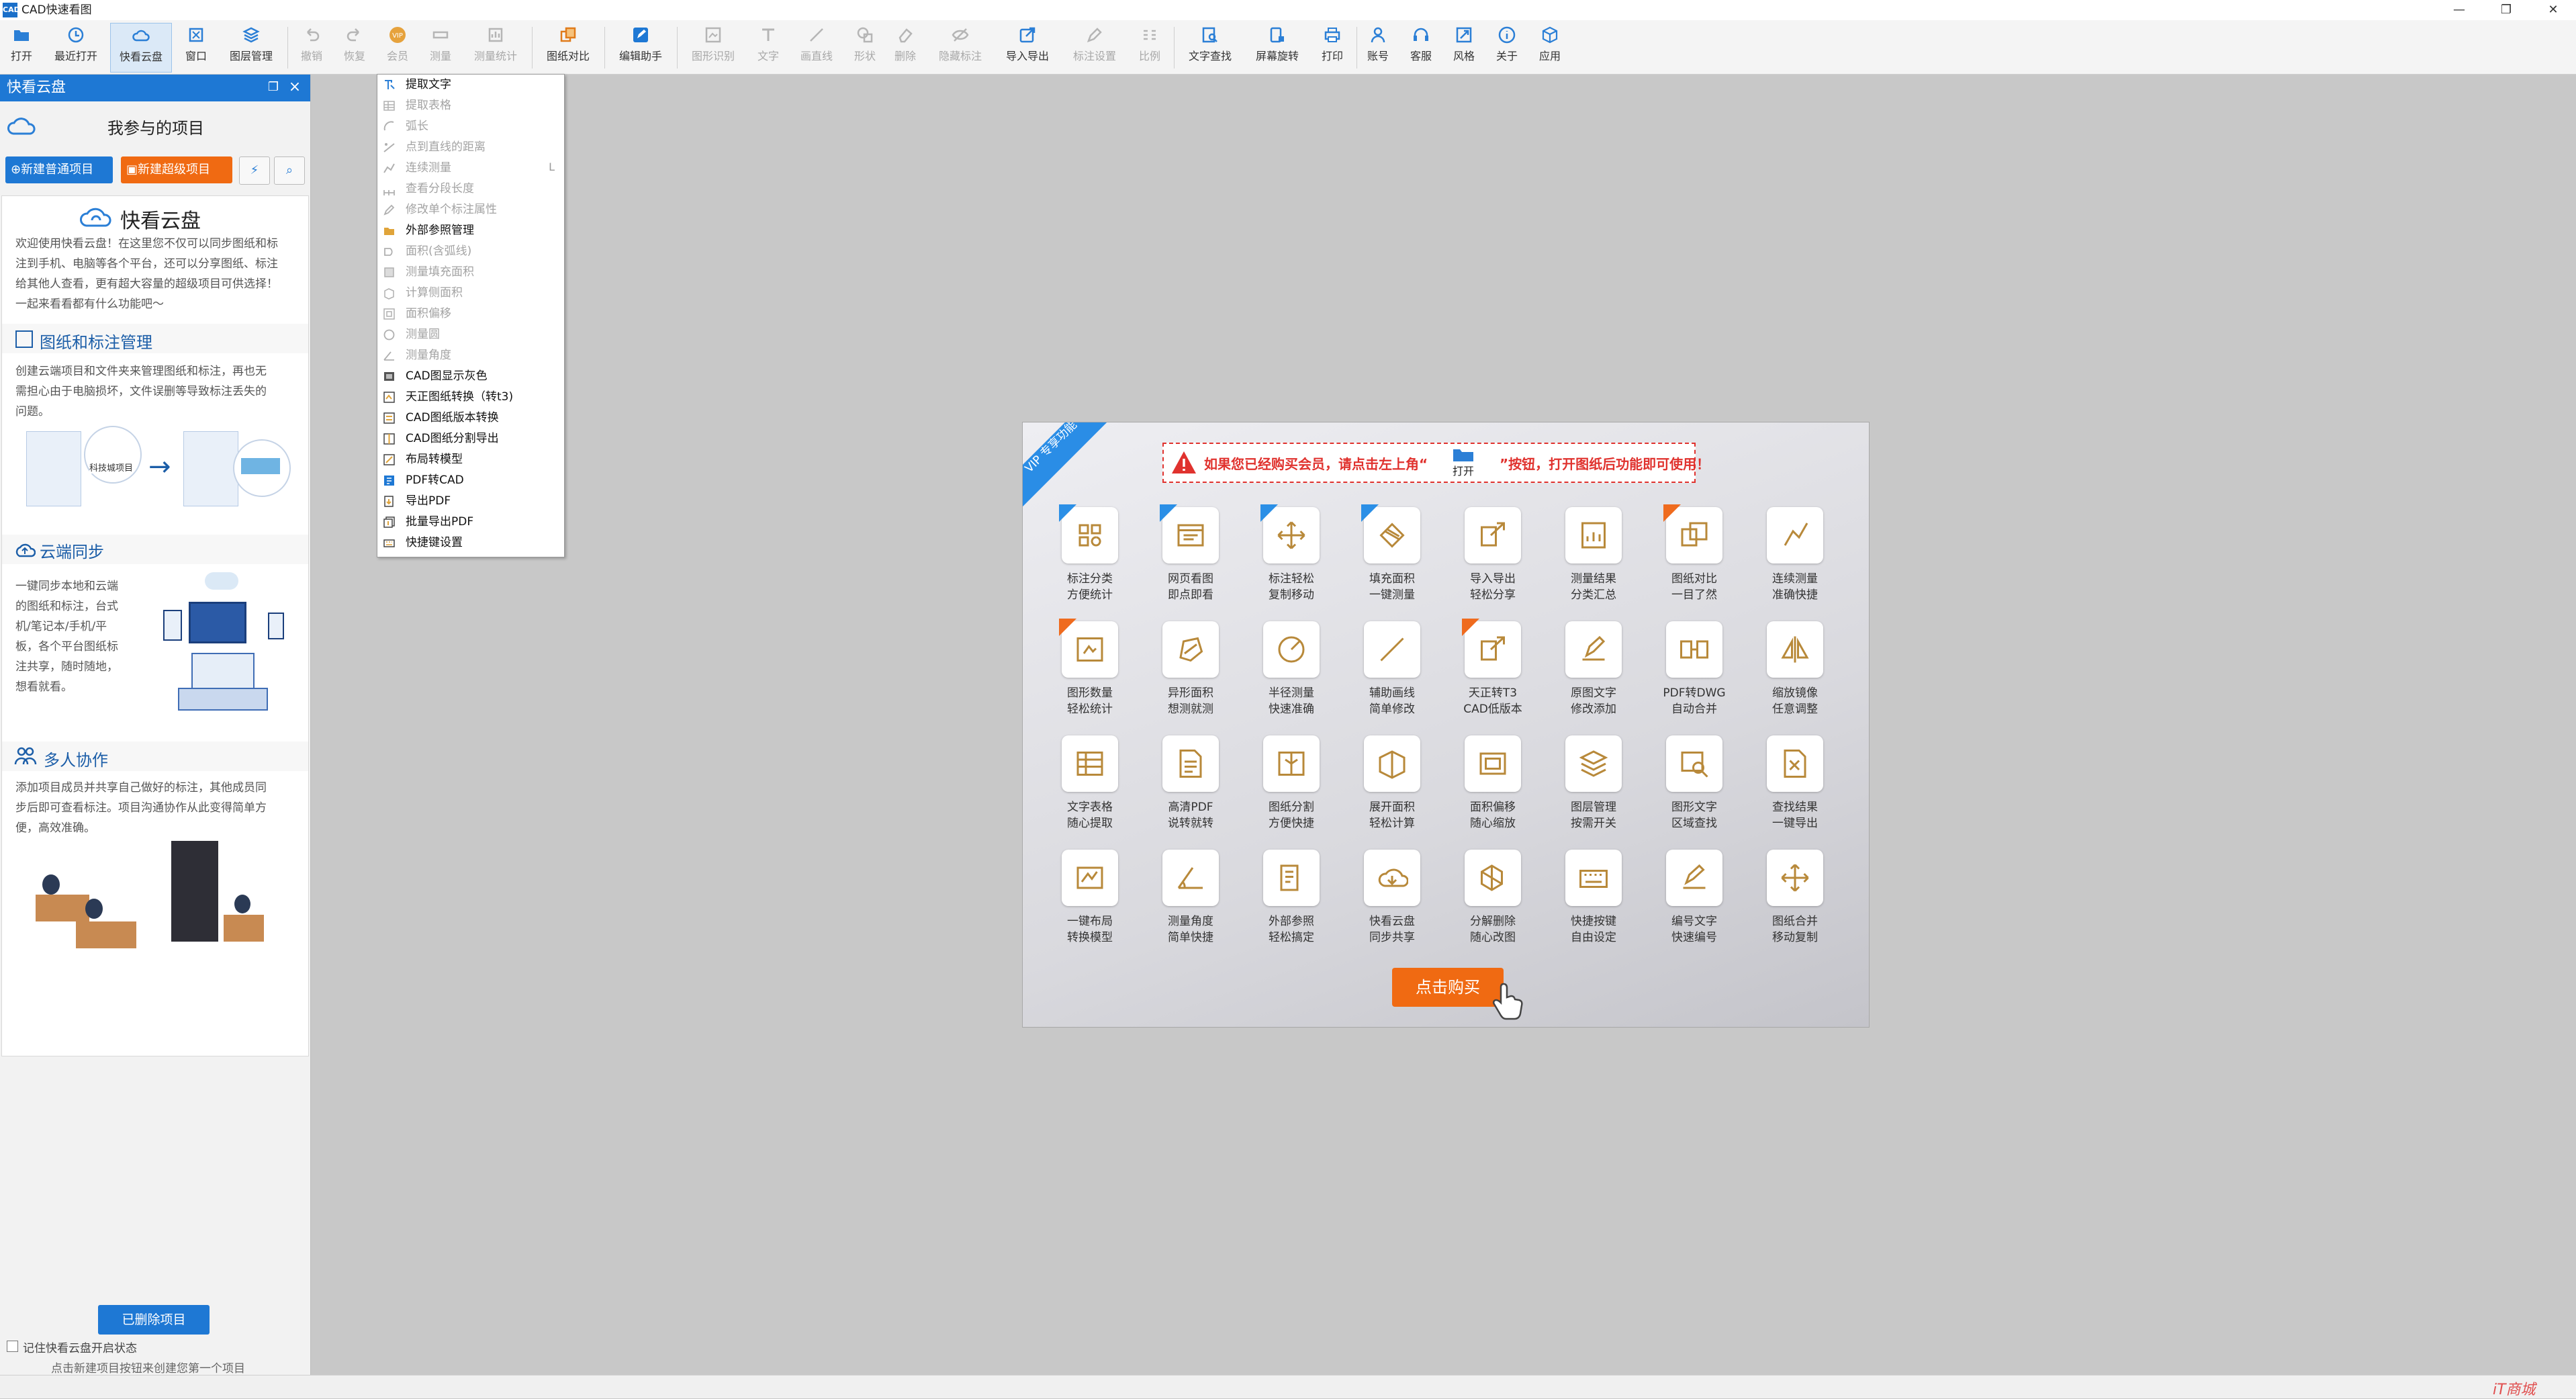  Describe the element at coordinates (1332, 47) in the screenshot. I see `toolbar-print-button: 打印` at that location.